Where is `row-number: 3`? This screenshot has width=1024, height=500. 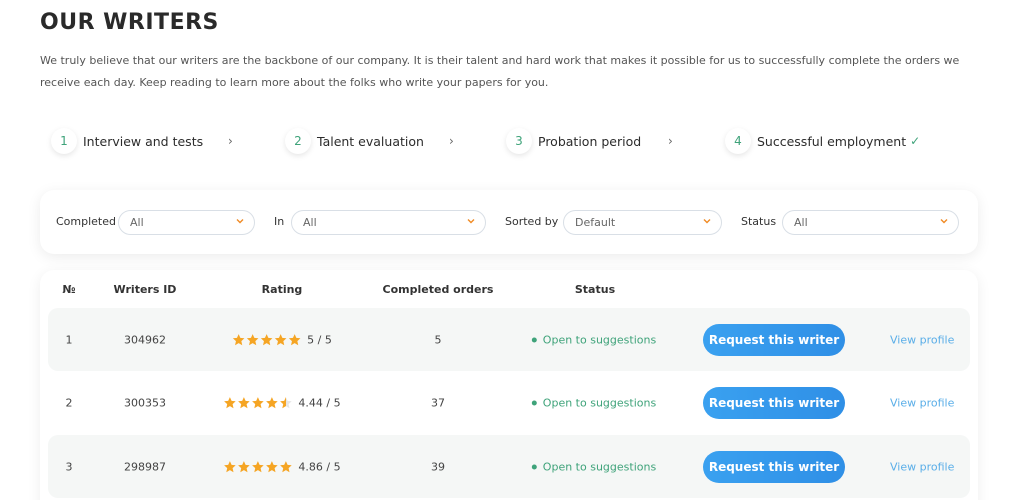 row-number: 3 is located at coordinates (69, 466).